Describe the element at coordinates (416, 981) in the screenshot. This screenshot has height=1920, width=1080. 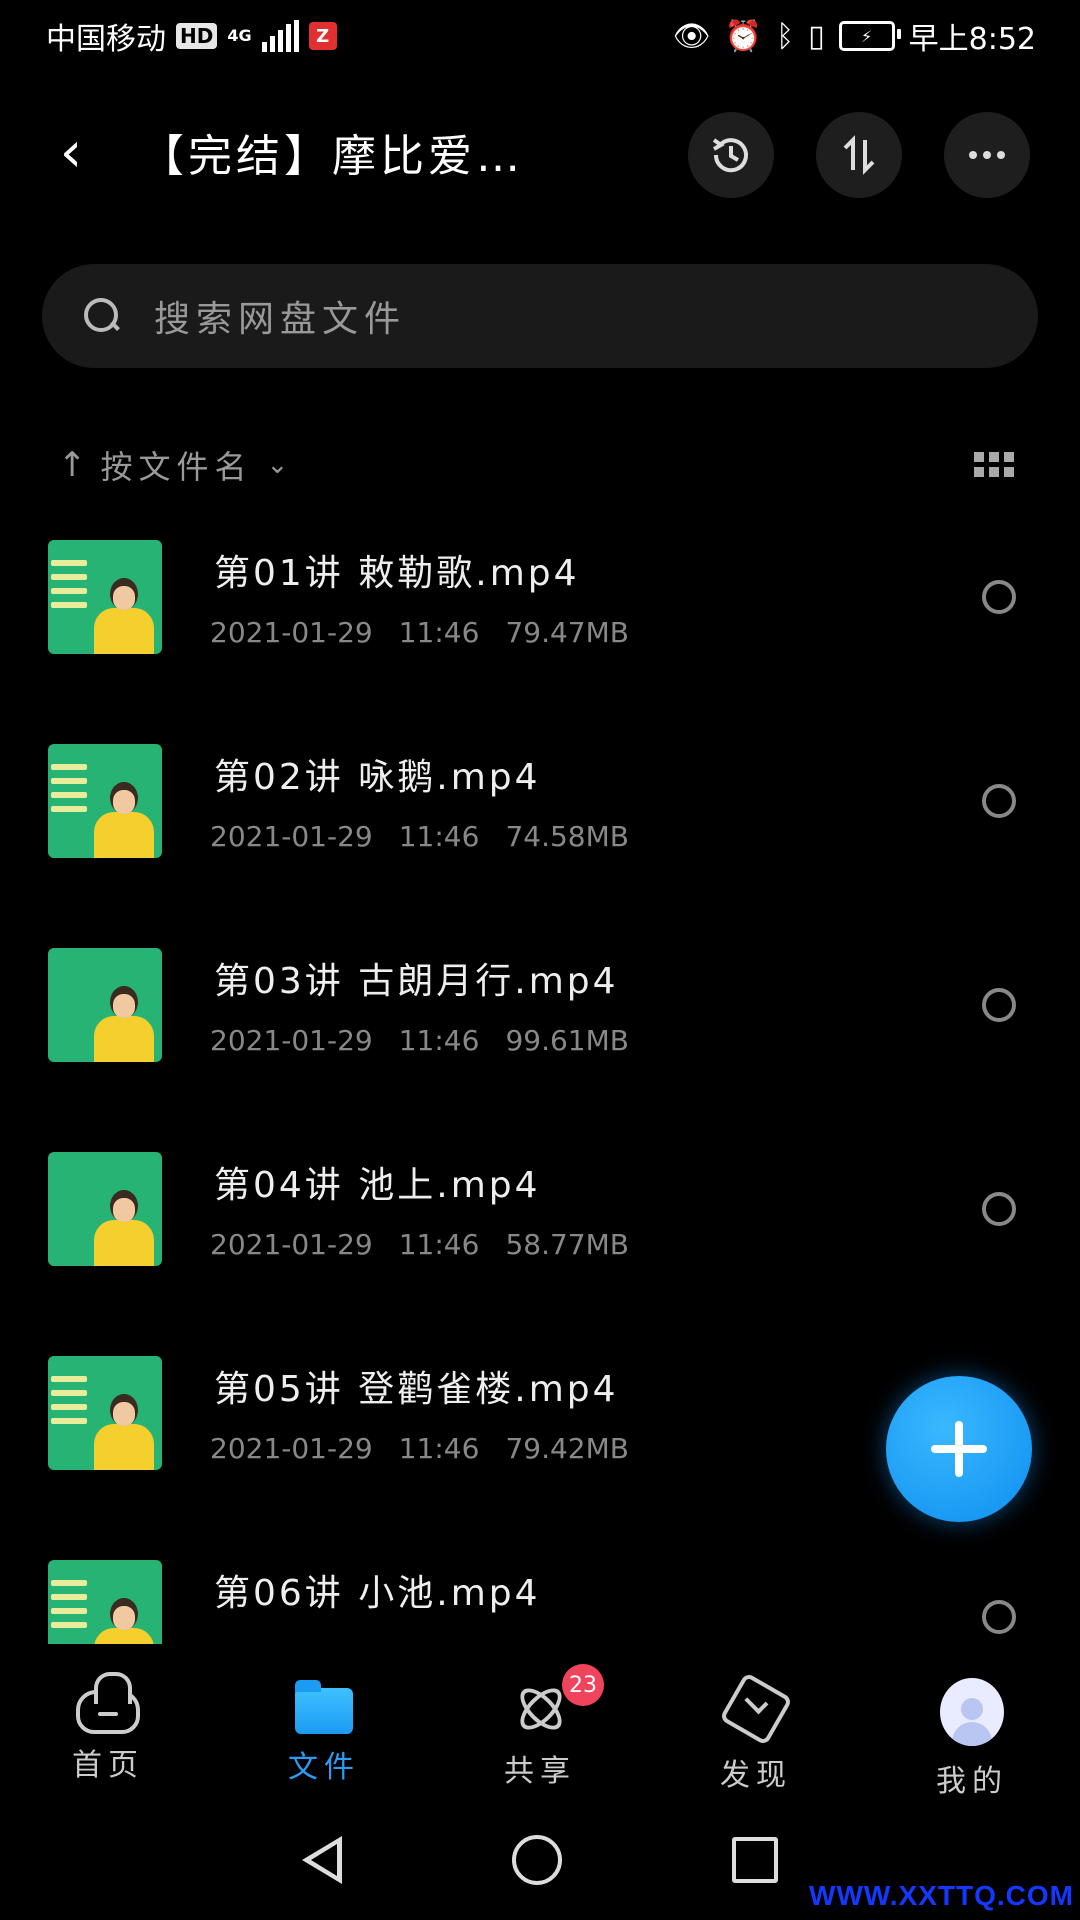
I see `file-name: 第03讲 古朗月行.mp4` at that location.